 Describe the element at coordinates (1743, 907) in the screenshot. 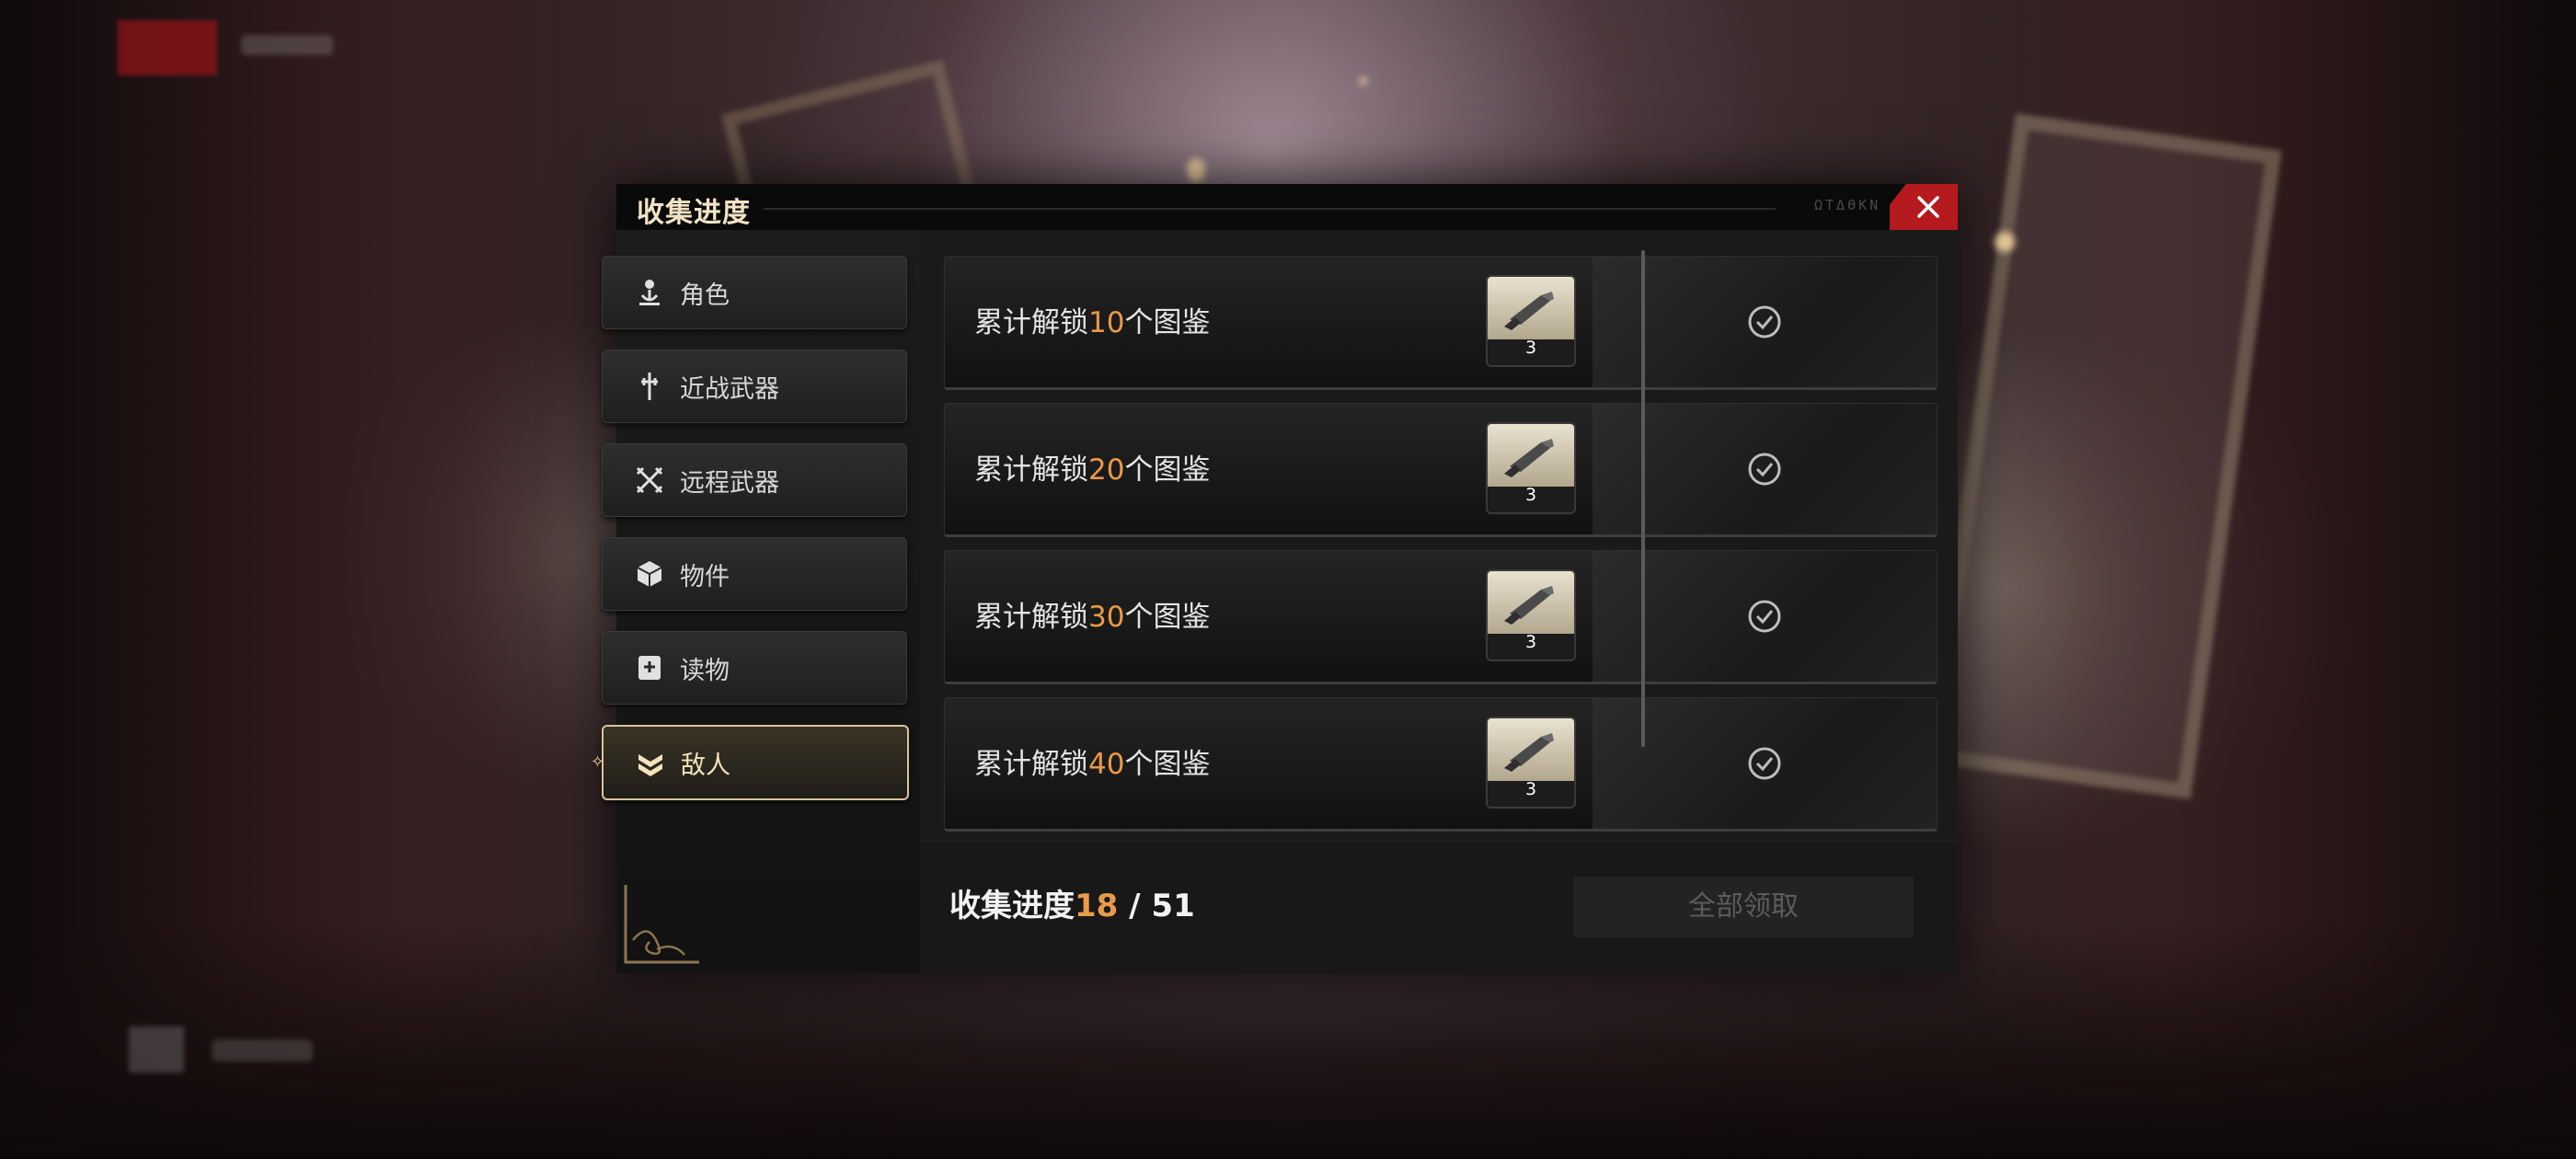

I see `claim-all-button: 全部领取` at that location.